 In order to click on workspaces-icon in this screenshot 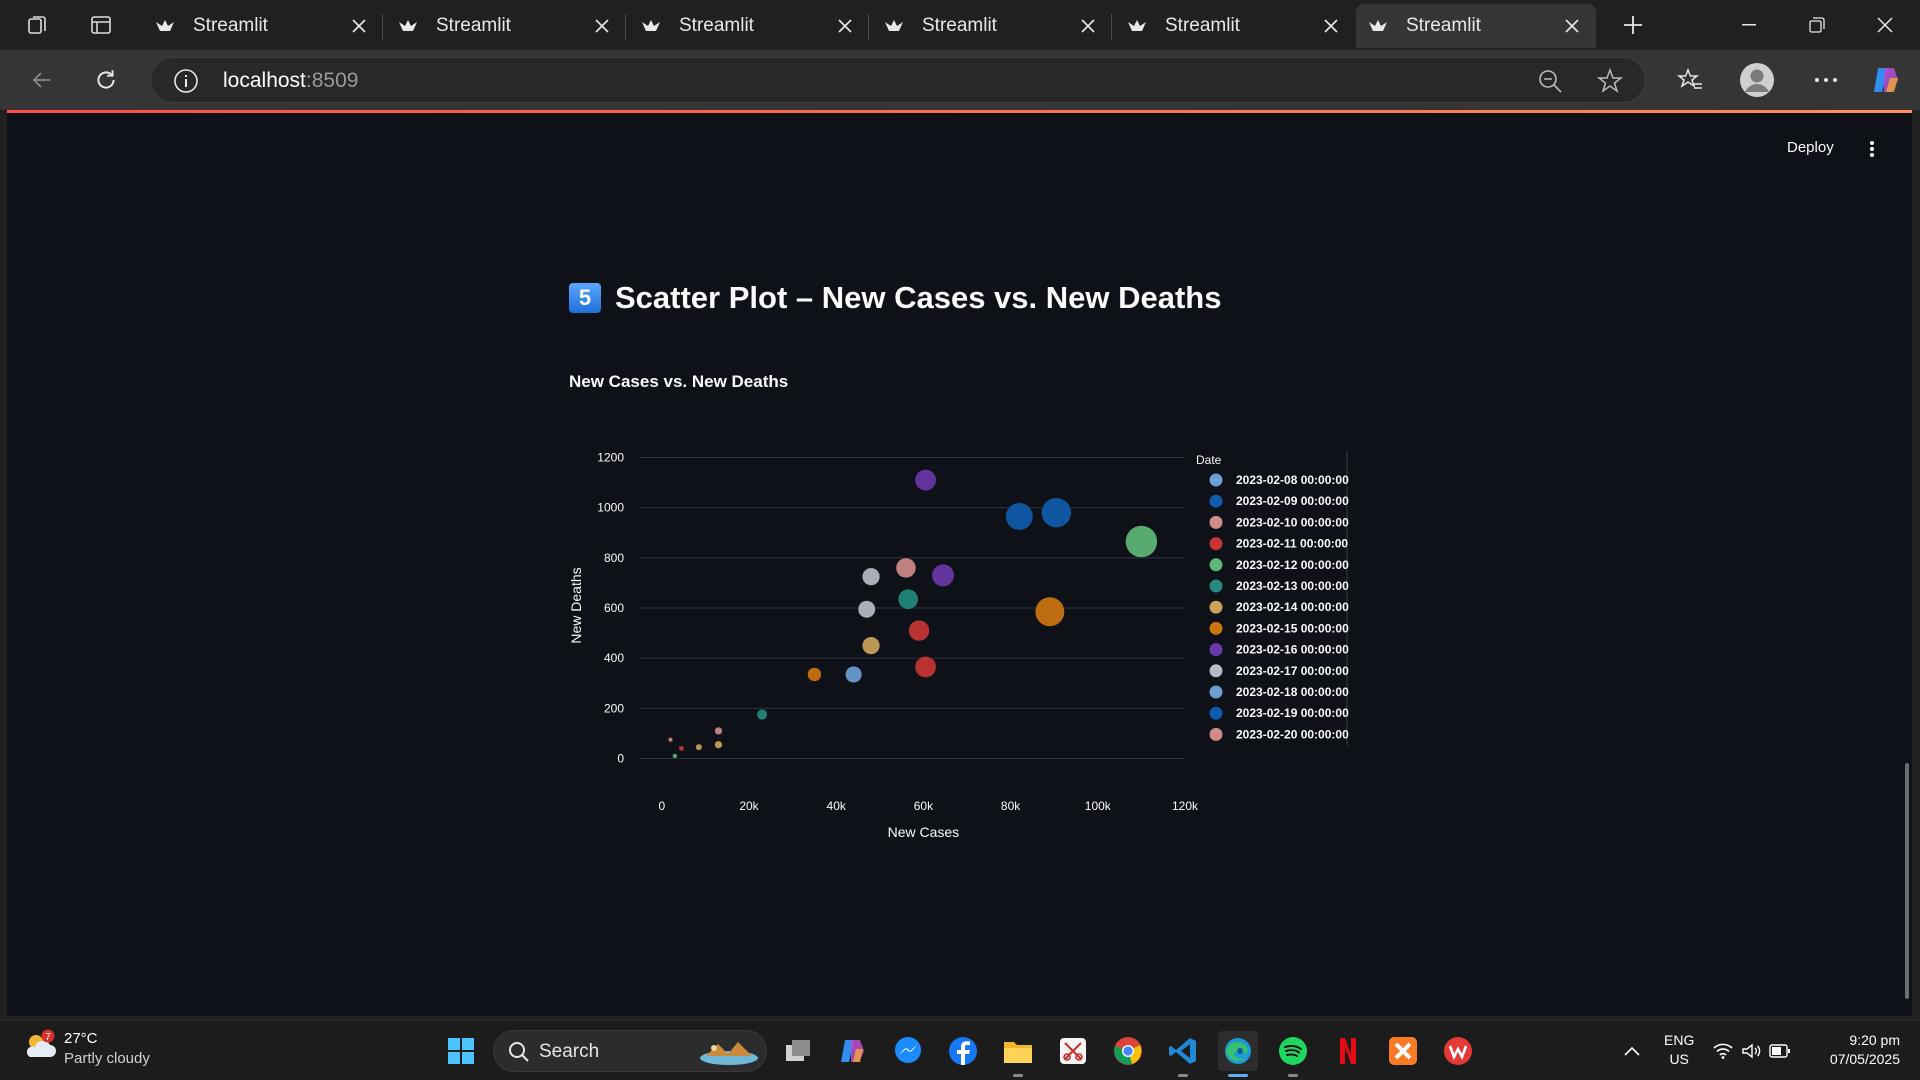, I will do `click(37, 25)`.